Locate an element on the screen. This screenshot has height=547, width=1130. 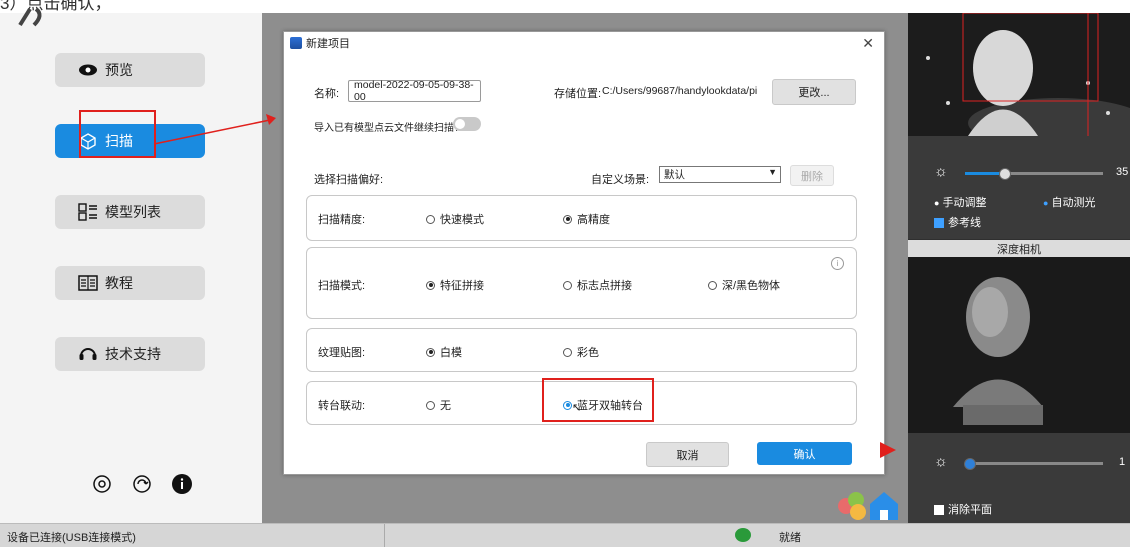
scan-mode-group: 扫描模式: 特征拼接 标志点拼接 深/黑色物体 i is located at coordinates (581, 283).